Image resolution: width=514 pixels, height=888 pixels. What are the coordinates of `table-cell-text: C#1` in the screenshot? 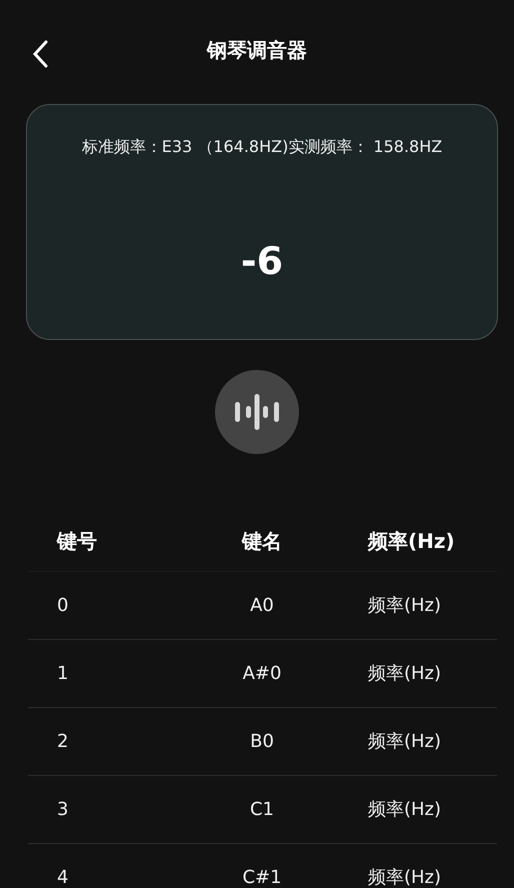 It's located at (262, 877).